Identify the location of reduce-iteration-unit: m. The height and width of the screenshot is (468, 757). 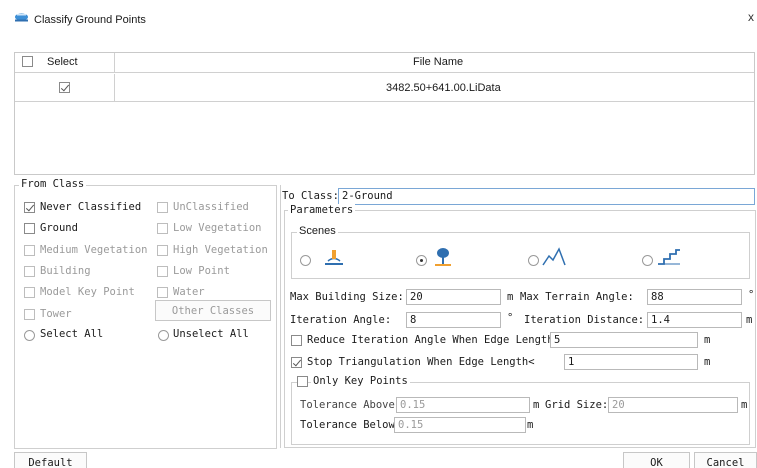
(707, 340).